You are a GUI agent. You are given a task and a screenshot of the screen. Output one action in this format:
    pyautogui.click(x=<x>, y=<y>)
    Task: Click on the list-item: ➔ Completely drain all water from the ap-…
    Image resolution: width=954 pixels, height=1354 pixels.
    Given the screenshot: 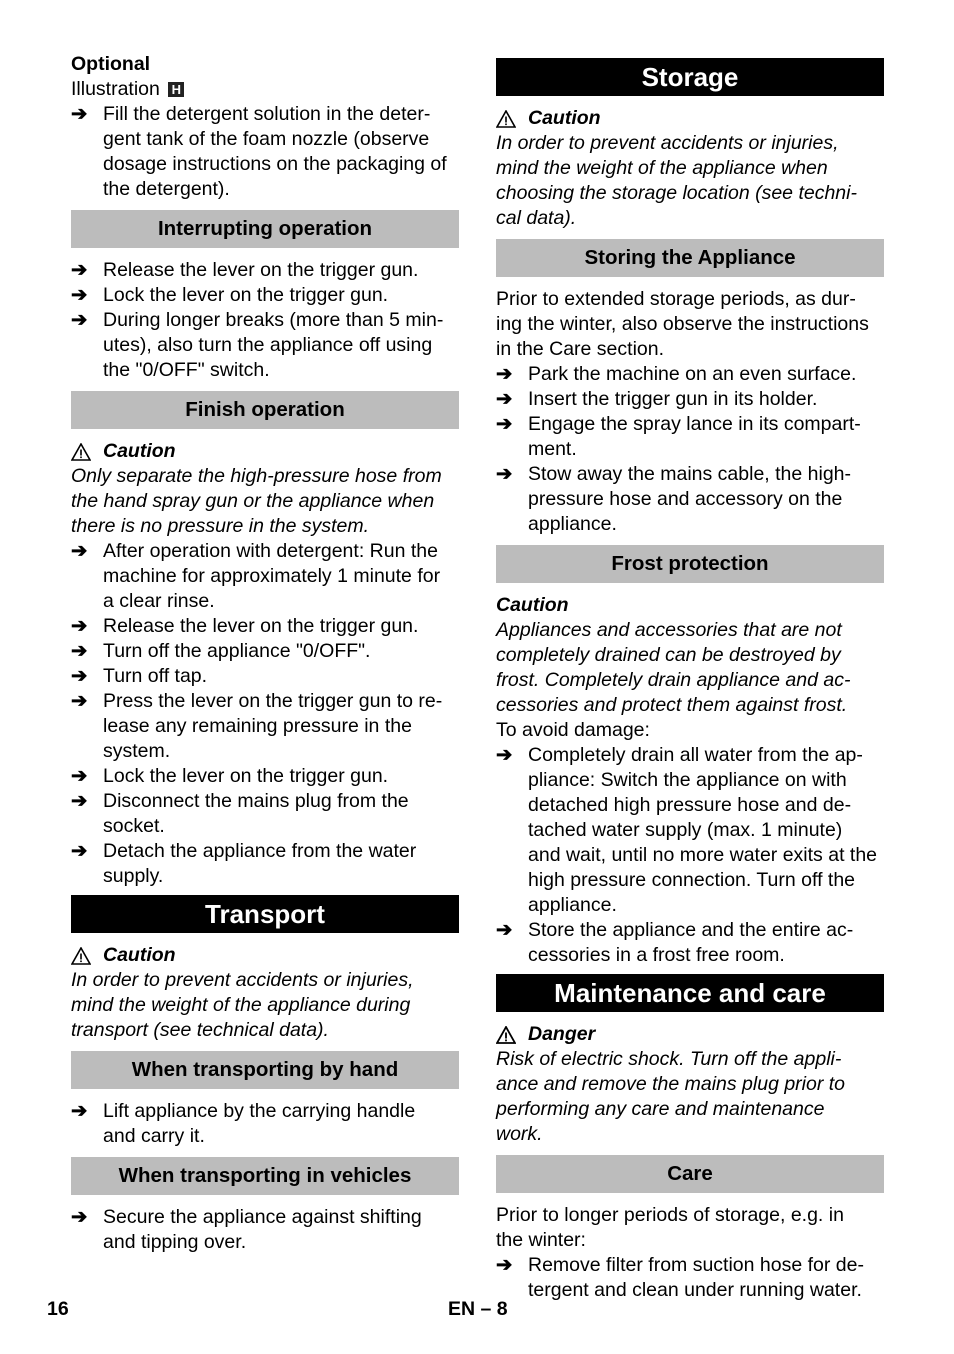 What is the action you would take?
    pyautogui.click(x=687, y=830)
    